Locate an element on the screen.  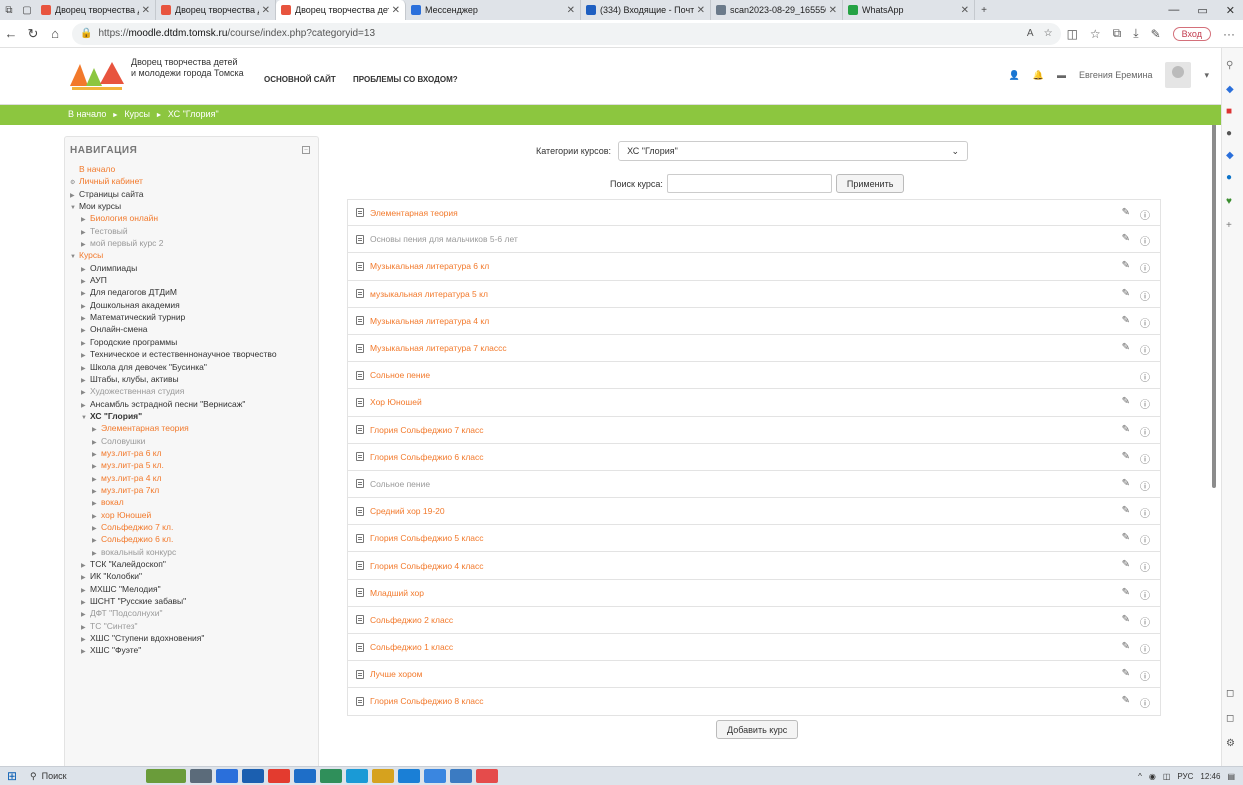
nav-item: ▶ Ансамбль эстрадной песни "Вернисаж" is located at coordinates (194, 404).